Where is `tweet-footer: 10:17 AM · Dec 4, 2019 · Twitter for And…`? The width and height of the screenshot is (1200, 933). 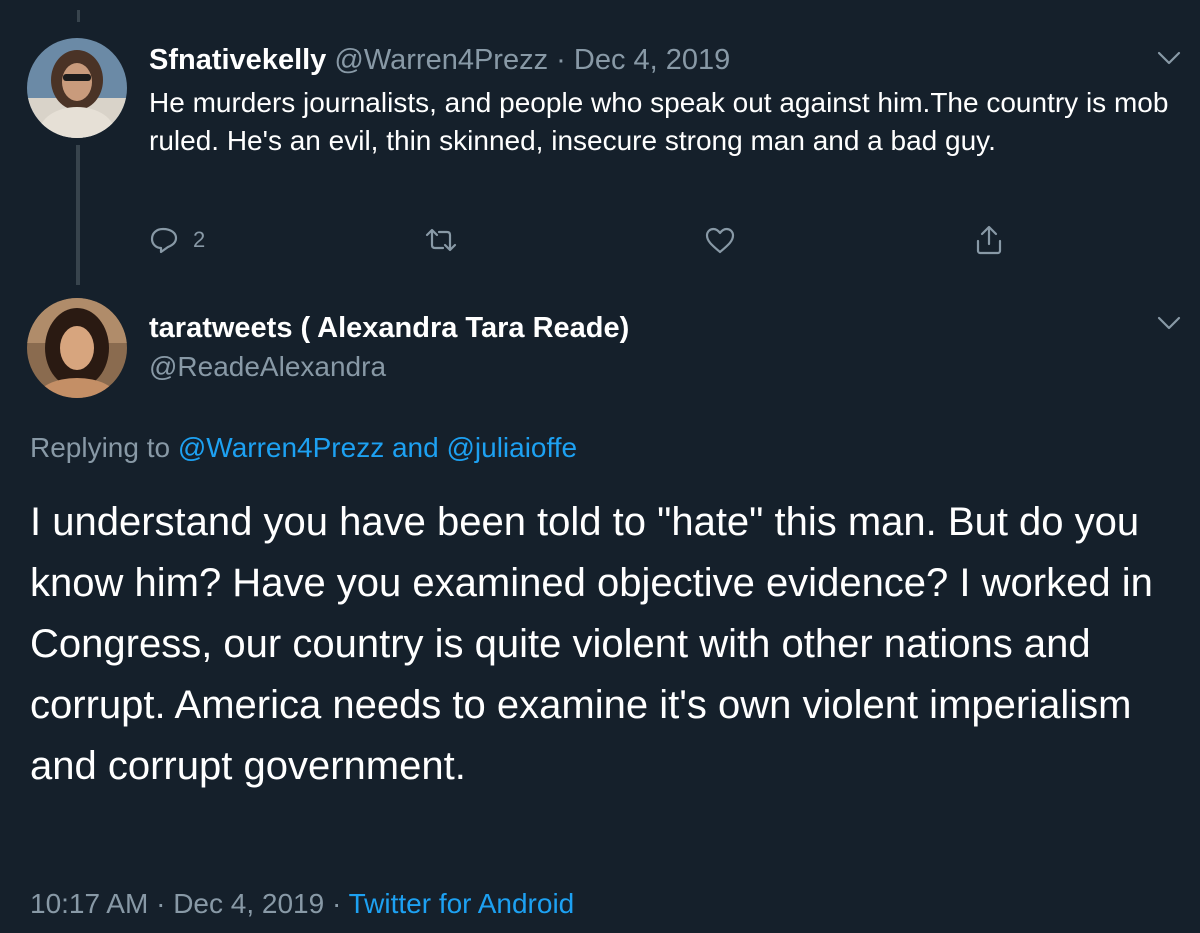 tweet-footer: 10:17 AM · Dec 4, 2019 · Twitter for And… is located at coordinates (302, 904).